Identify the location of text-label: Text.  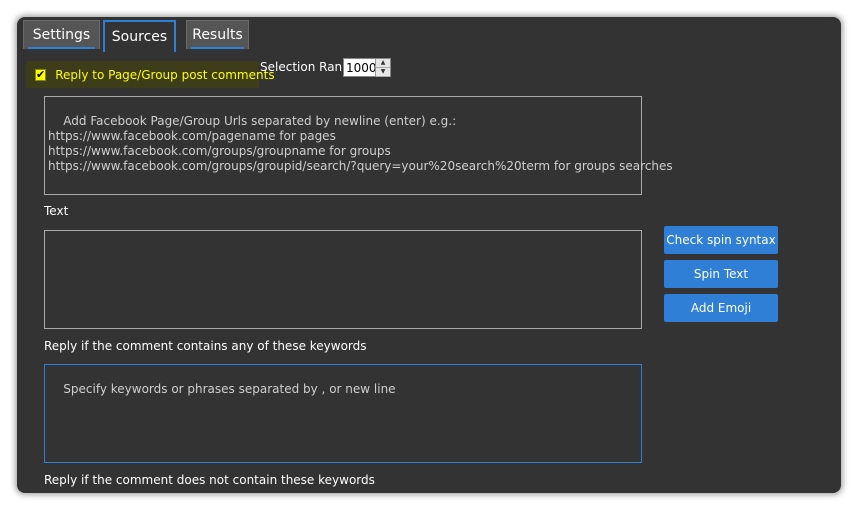
(56, 211).